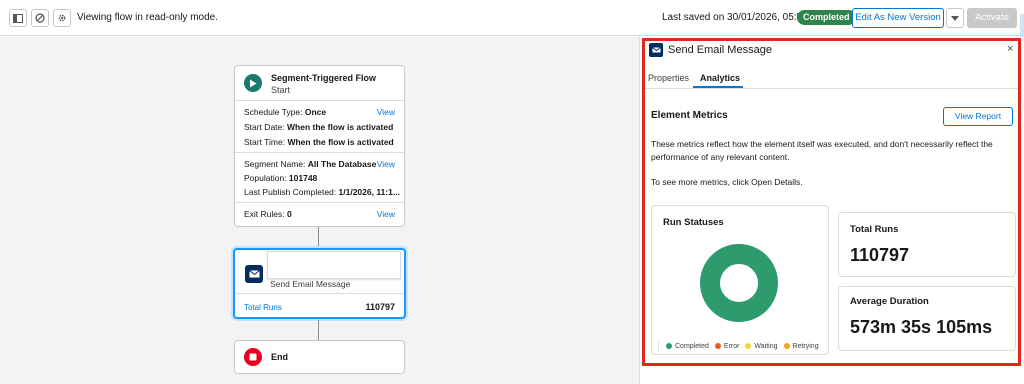 Image resolution: width=1024 pixels, height=384 pixels. Describe the element at coordinates (319, 306) in the screenshot. I see `total-runs-row: Total Runs 110797` at that location.